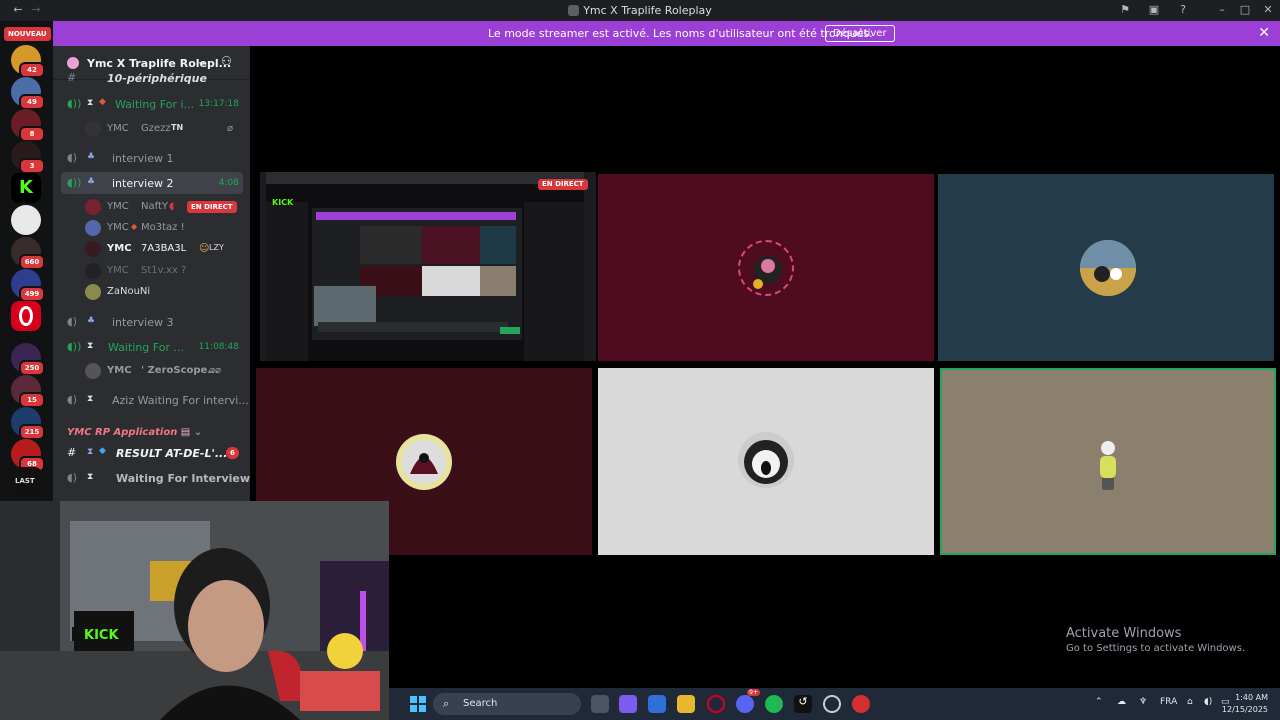 This screenshot has height=720, width=1280. What do you see at coordinates (1245, 10) in the screenshot?
I see `maximize-icon: □` at bounding box center [1245, 10].